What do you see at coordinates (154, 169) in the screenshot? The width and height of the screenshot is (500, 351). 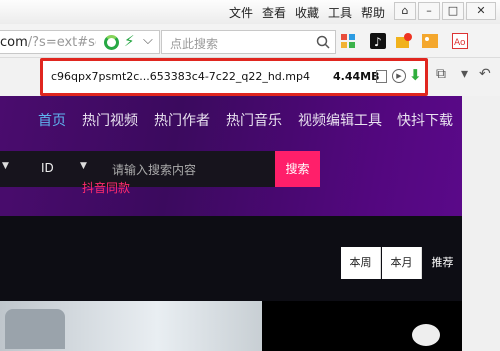 I see `site-search-input: 请输入搜索内容` at bounding box center [154, 169].